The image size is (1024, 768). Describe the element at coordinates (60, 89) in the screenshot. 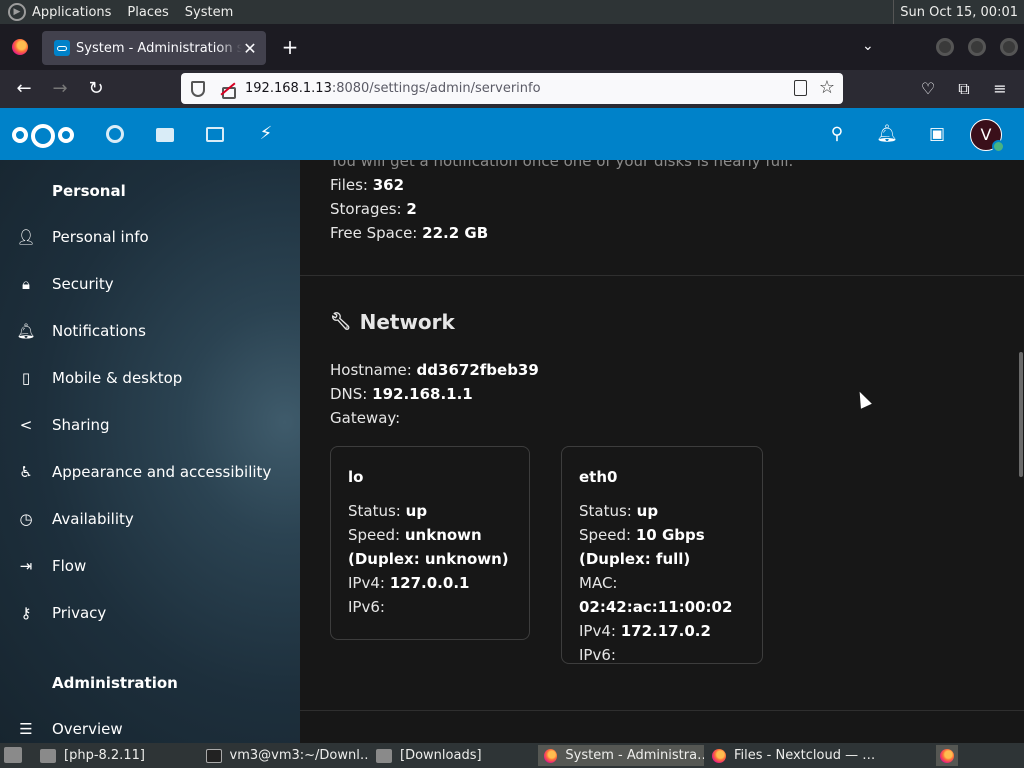

I see `forward-button: →` at that location.